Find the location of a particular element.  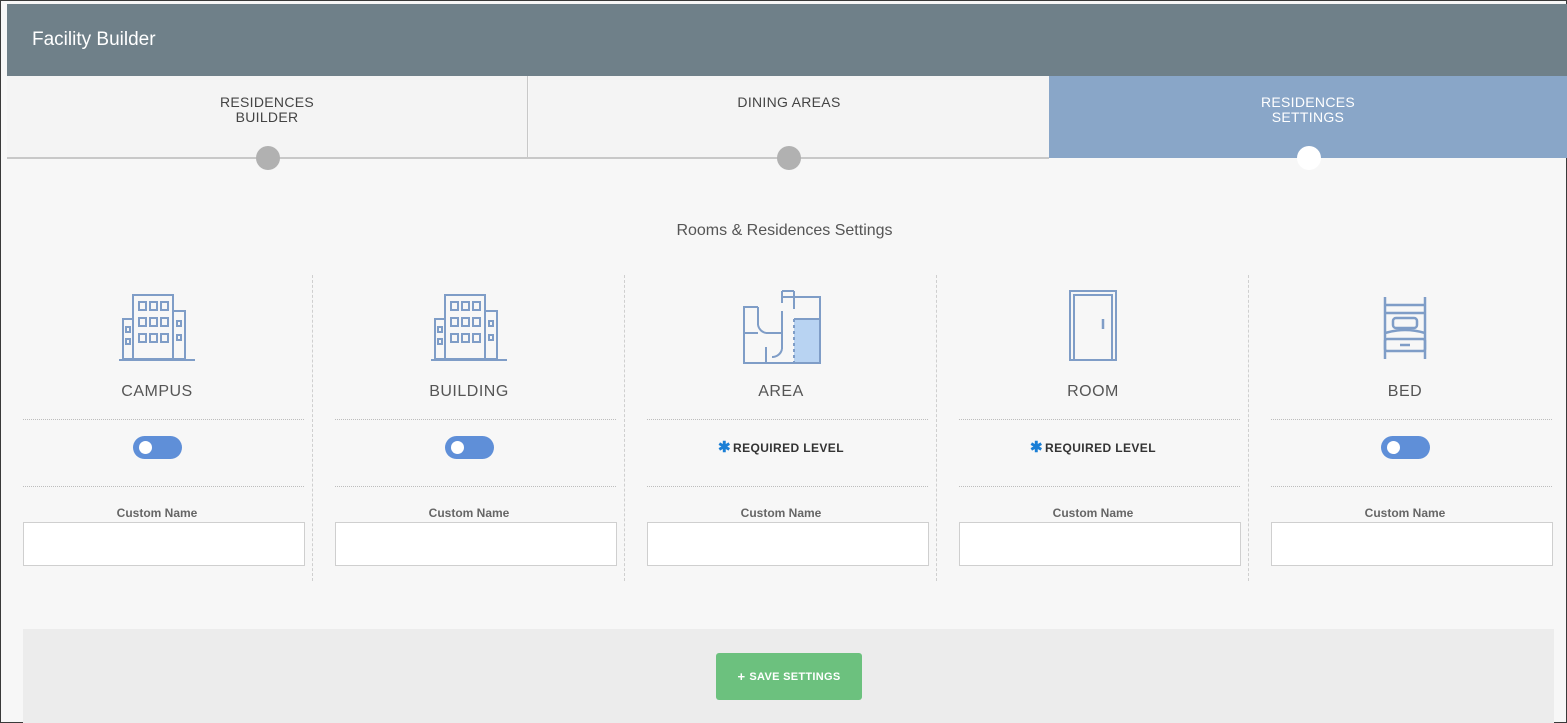

step-dot-dining-areas is located at coordinates (789, 158).